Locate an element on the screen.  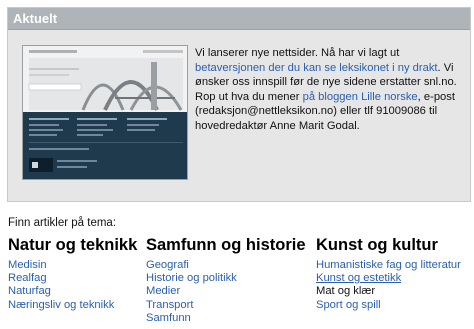
topic-link-realfag: Realfag is located at coordinates (27, 278).